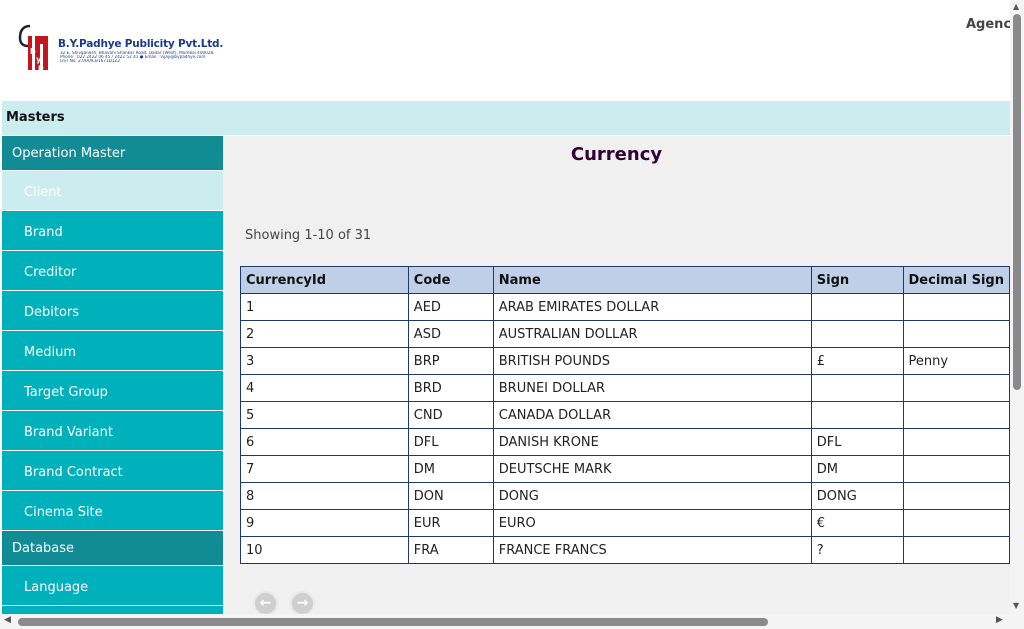 The height and width of the screenshot is (629, 1024). What do you see at coordinates (112, 586) in the screenshot?
I see `sidebar-item-language: Language` at bounding box center [112, 586].